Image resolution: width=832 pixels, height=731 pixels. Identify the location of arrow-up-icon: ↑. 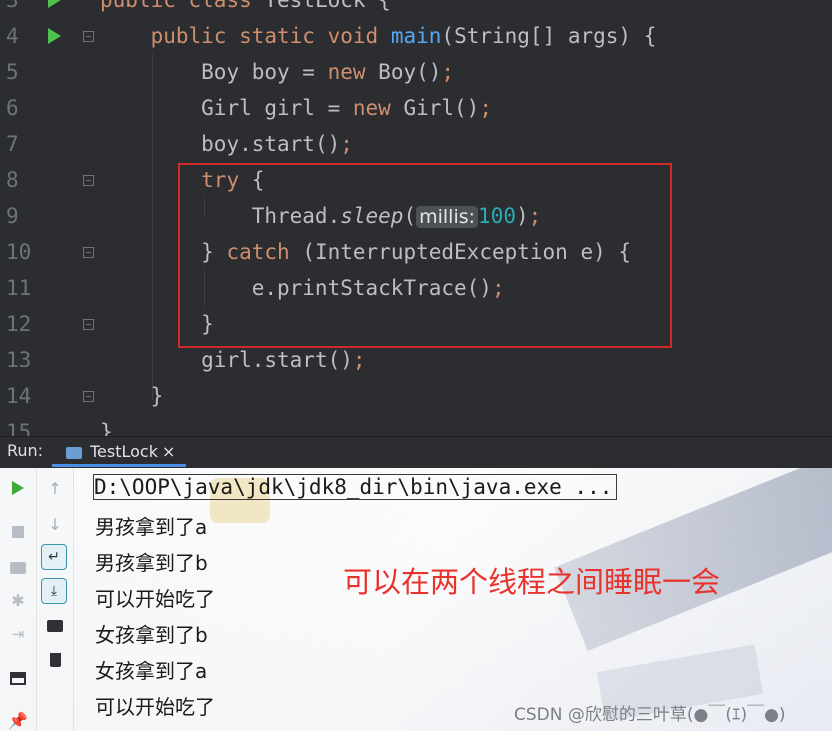
(55, 488).